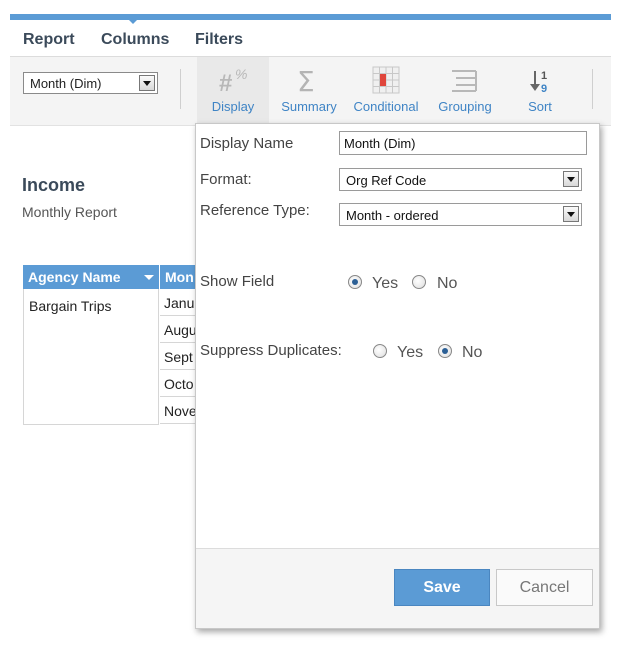 This screenshot has height=652, width=620. I want to click on show-field-no-label: No, so click(447, 283).